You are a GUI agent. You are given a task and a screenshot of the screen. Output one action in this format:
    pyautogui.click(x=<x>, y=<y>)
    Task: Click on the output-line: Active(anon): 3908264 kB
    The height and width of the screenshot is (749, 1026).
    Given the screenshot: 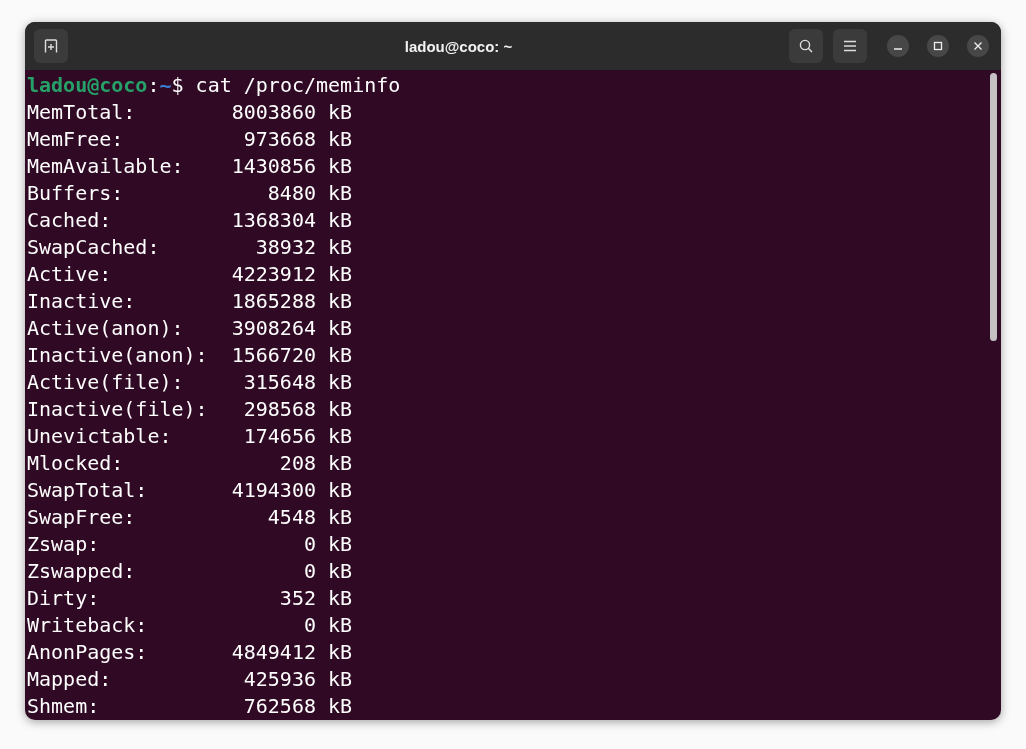 What is the action you would take?
    pyautogui.click(x=190, y=328)
    